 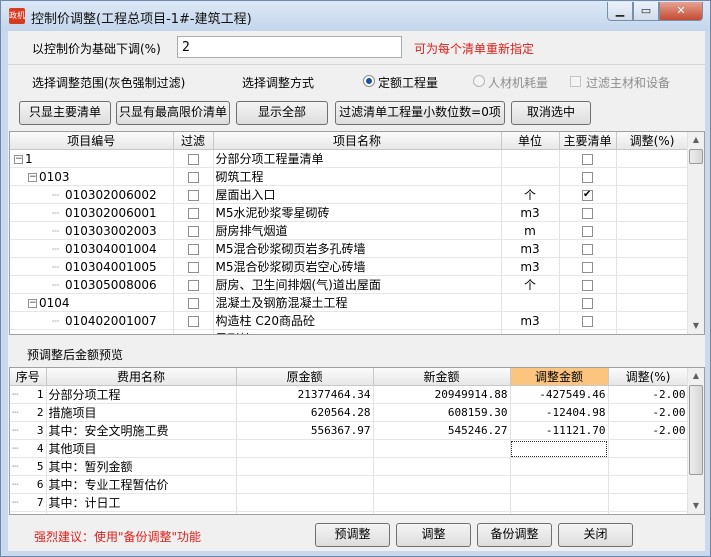 What do you see at coordinates (357, 302) in the screenshot?
I see `list-cell-name: 混凝土及钢筋混凝土工程` at bounding box center [357, 302].